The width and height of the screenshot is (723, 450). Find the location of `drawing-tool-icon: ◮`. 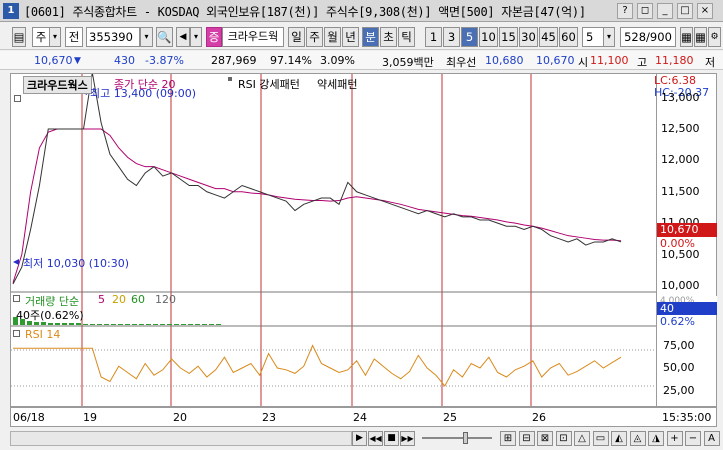

drawing-tool-icon: ◮ is located at coordinates (656, 438).